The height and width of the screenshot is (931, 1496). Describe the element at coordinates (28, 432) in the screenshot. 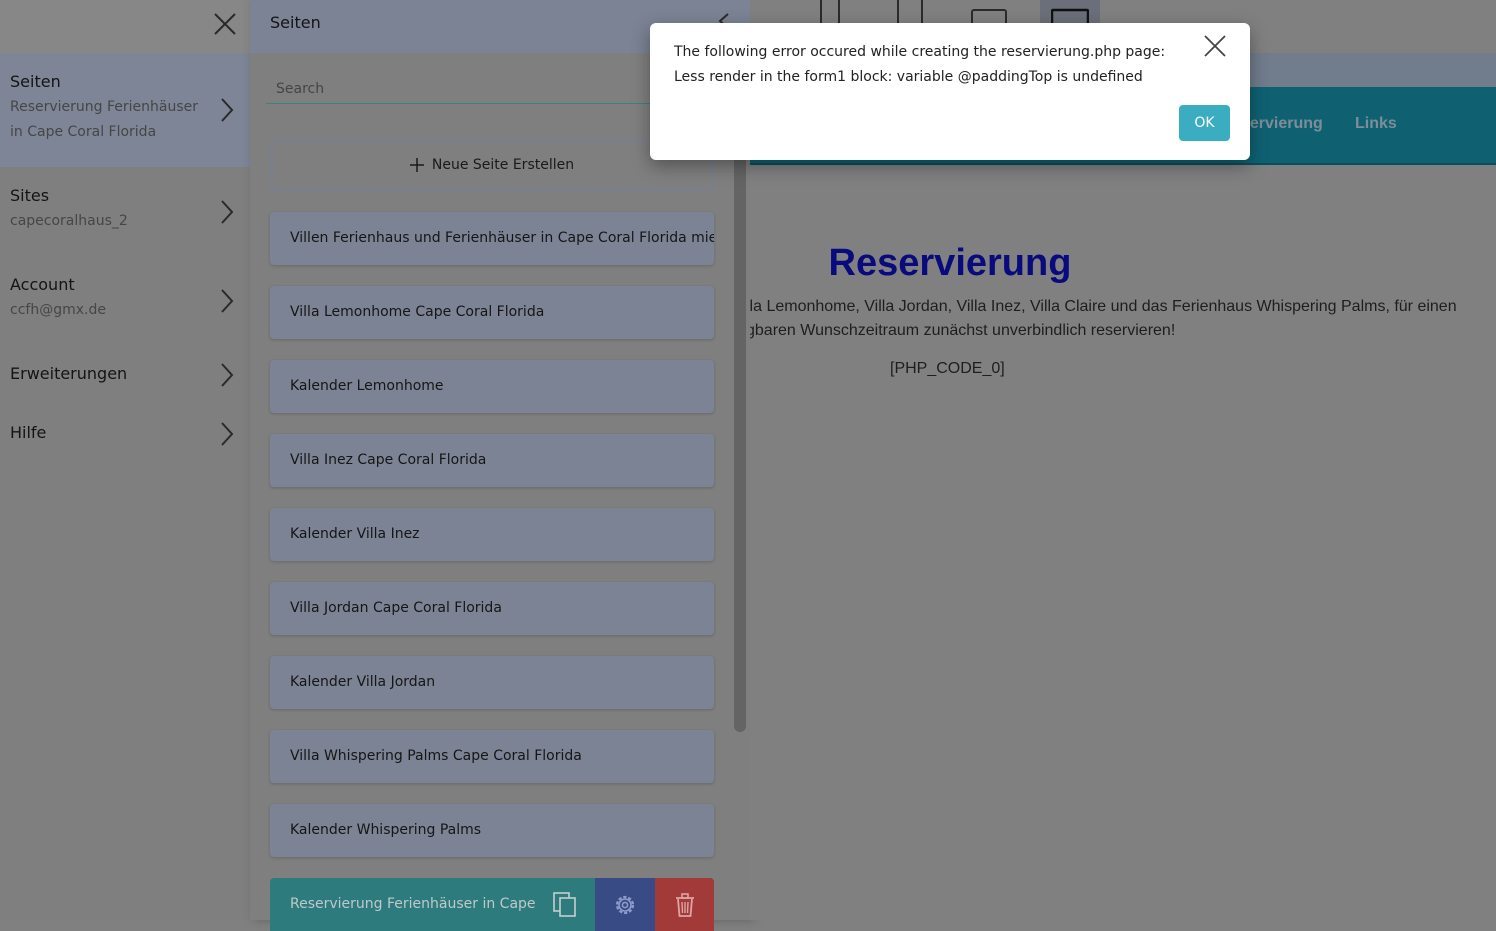

I see `sidebar-item-label: Hilfe` at that location.